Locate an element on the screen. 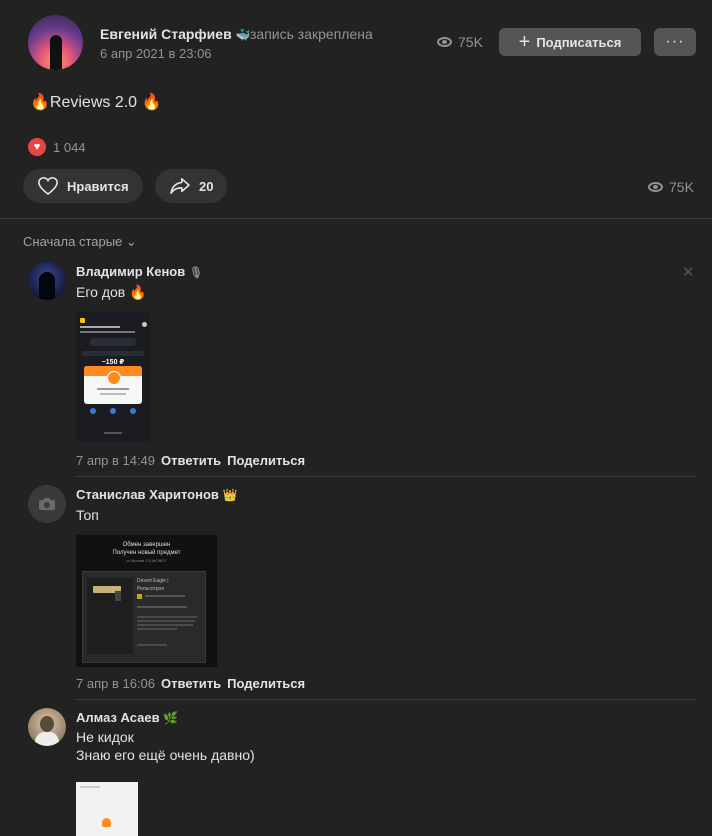 Image resolution: width=712 pixels, height=836 pixels. pinned-label: запись закреплена is located at coordinates (311, 34).